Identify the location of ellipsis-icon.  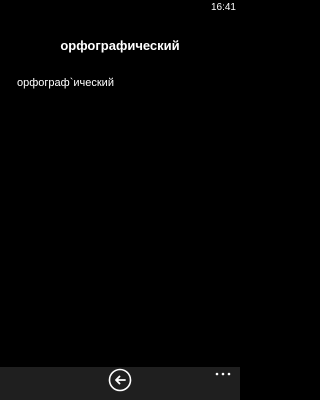
(223, 374).